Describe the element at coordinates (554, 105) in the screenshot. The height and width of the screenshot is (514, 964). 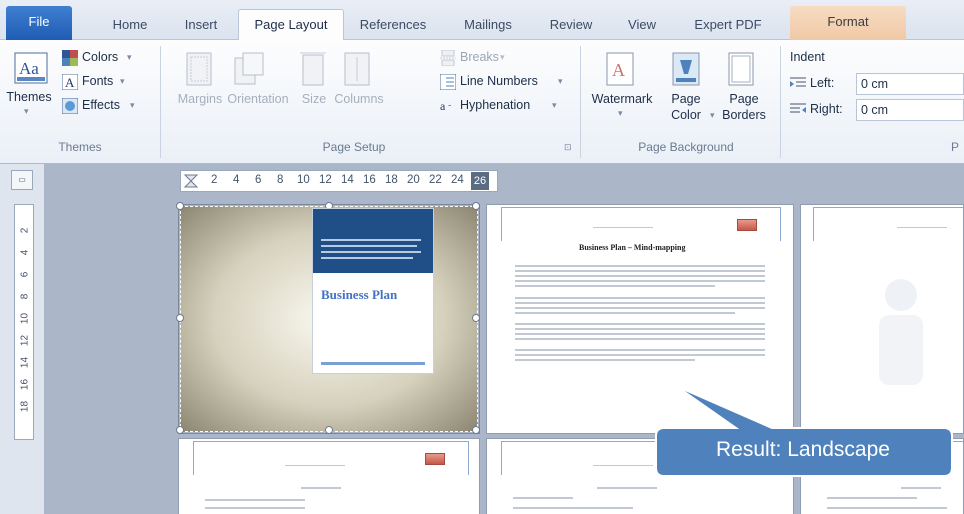
I see `hyphenation-dropdown-arrow: ▾` at that location.